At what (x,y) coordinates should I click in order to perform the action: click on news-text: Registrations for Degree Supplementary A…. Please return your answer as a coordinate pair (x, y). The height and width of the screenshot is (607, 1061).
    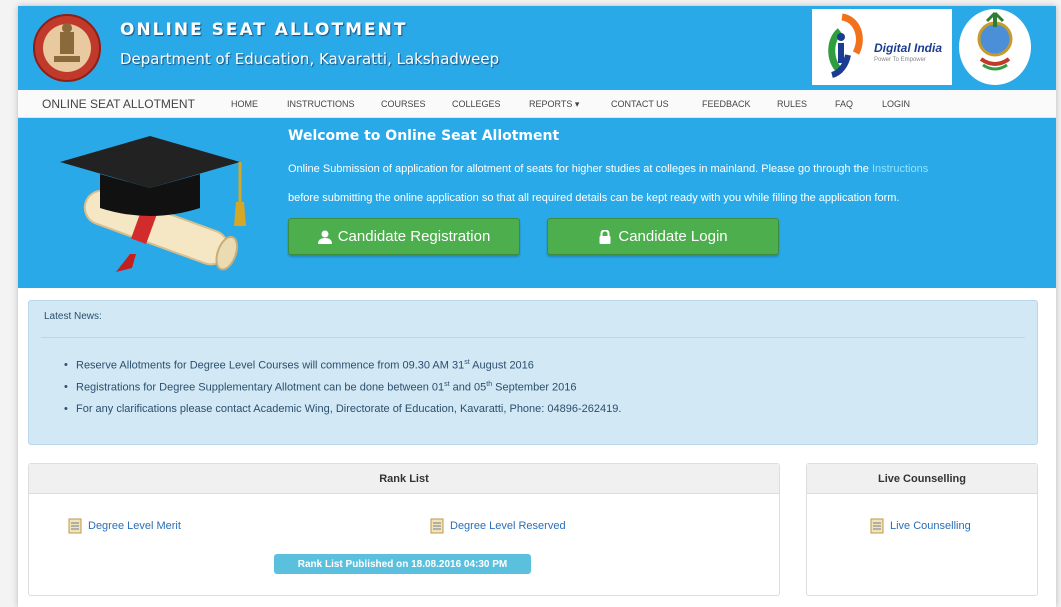
    Looking at the image, I should click on (260, 387).